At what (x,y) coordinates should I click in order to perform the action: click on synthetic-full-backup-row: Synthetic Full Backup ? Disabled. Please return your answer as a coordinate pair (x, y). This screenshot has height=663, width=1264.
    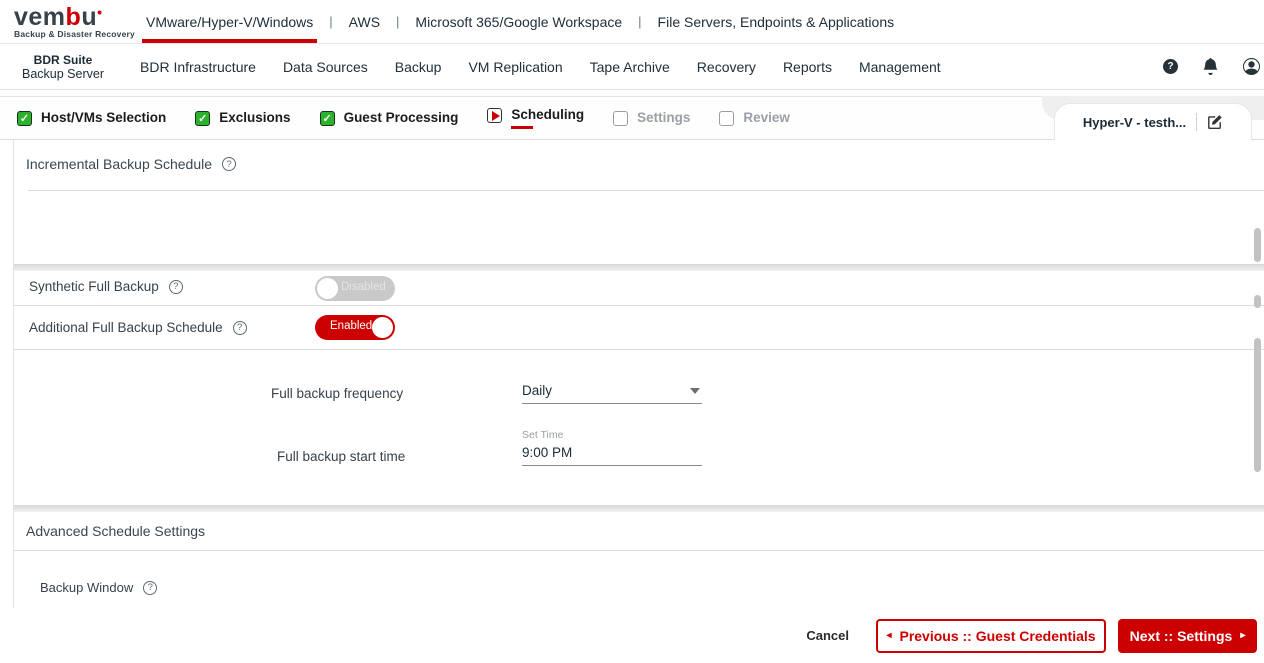
    Looking at the image, I should click on (639, 288).